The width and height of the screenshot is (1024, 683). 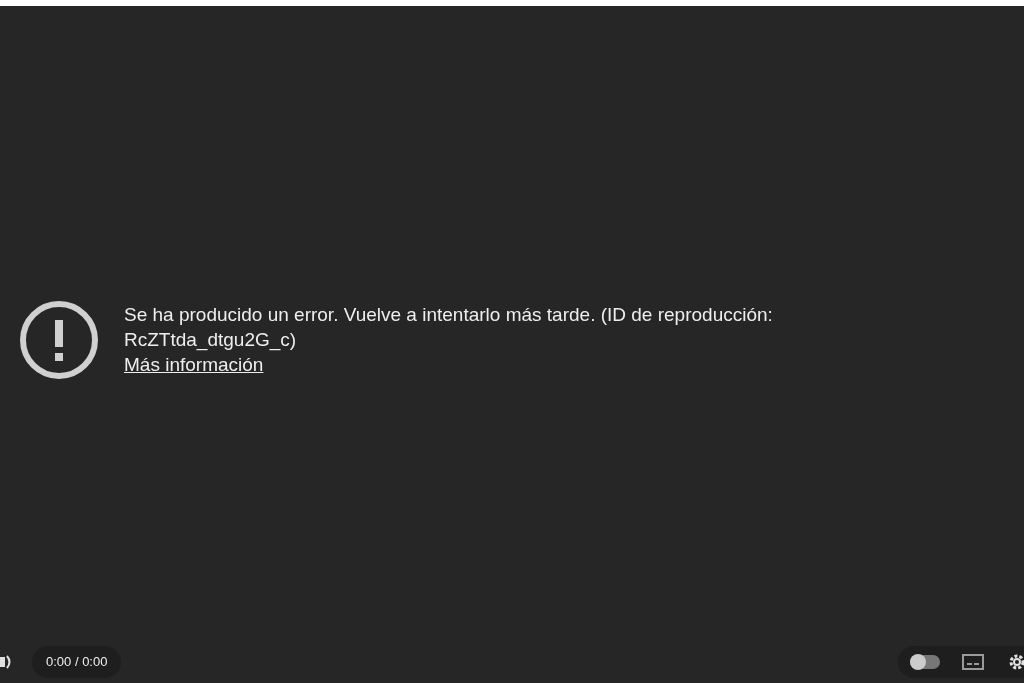 I want to click on subtitles-icon, so click(x=973, y=662).